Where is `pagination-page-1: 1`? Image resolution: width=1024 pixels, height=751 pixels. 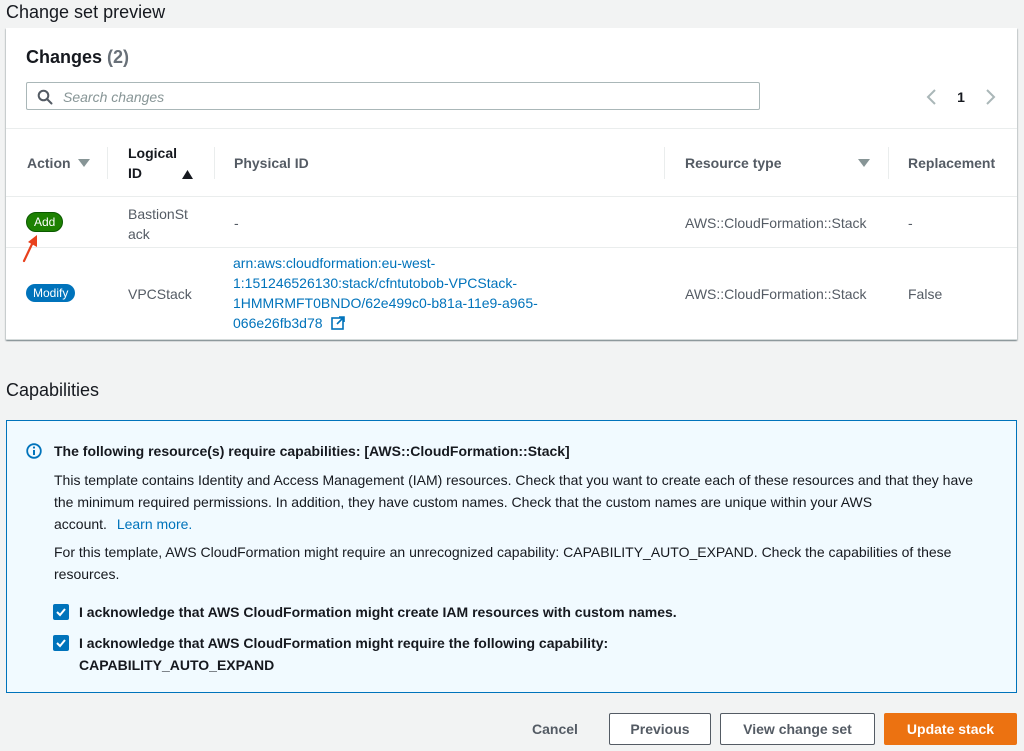 pagination-page-1: 1 is located at coordinates (961, 97).